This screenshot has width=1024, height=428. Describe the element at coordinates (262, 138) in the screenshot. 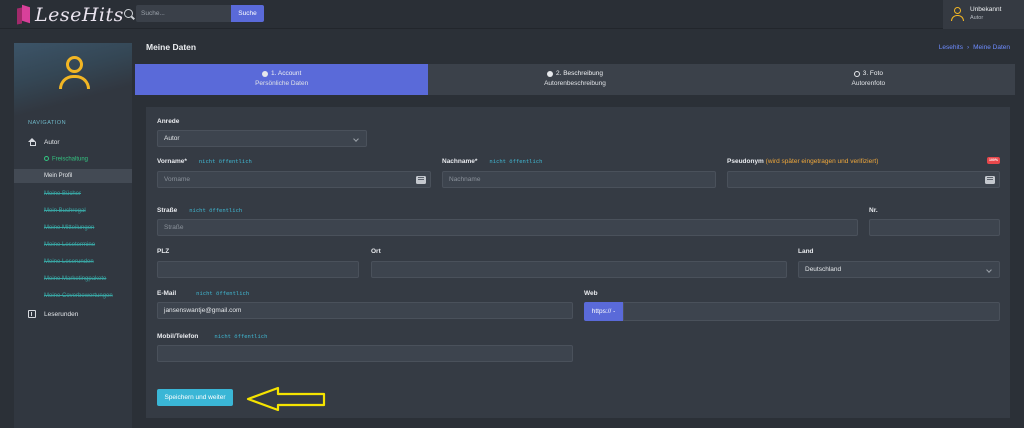

I see `anrede-select: Autor` at that location.